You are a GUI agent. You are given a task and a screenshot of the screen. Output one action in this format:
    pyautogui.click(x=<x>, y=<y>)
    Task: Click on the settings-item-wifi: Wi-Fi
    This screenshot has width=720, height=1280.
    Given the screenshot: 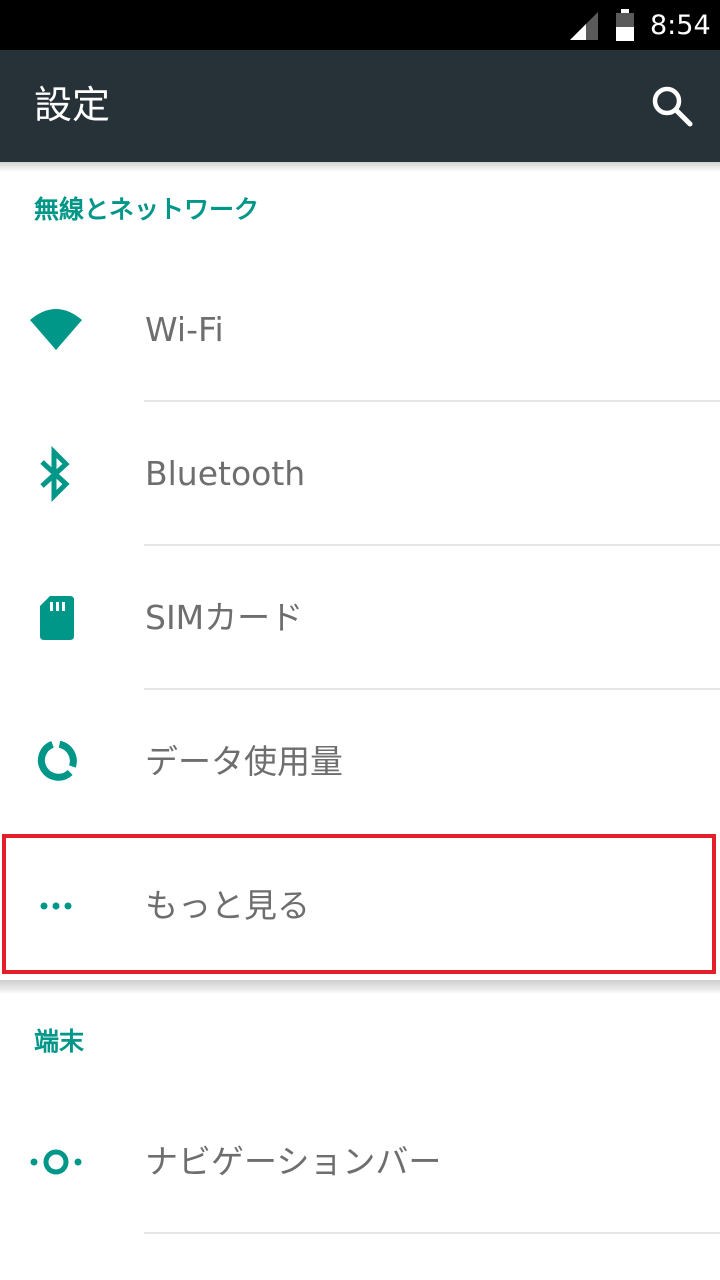 What is the action you would take?
    pyautogui.click(x=360, y=330)
    